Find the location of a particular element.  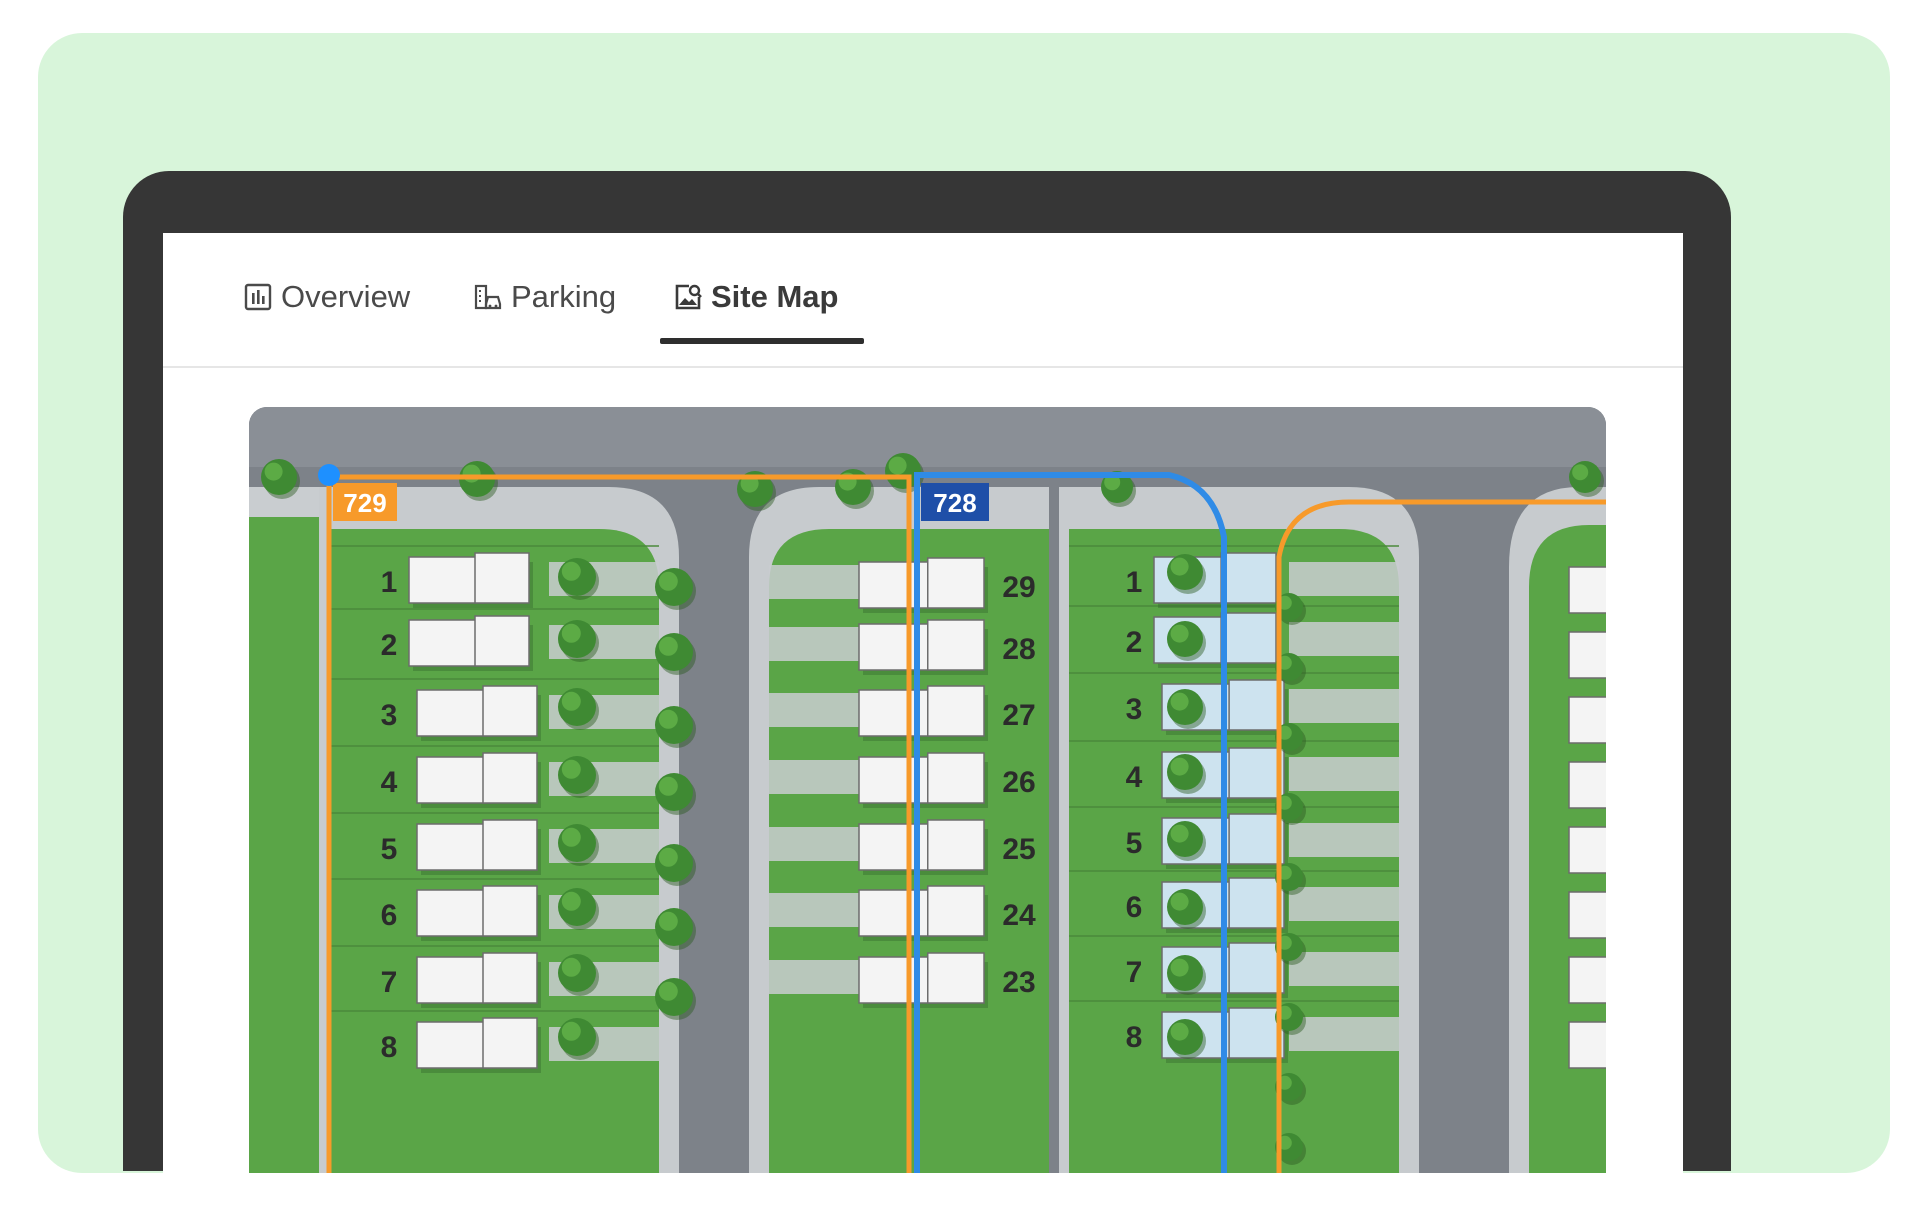

tab-parking-label: Parking is located at coordinates (564, 296).